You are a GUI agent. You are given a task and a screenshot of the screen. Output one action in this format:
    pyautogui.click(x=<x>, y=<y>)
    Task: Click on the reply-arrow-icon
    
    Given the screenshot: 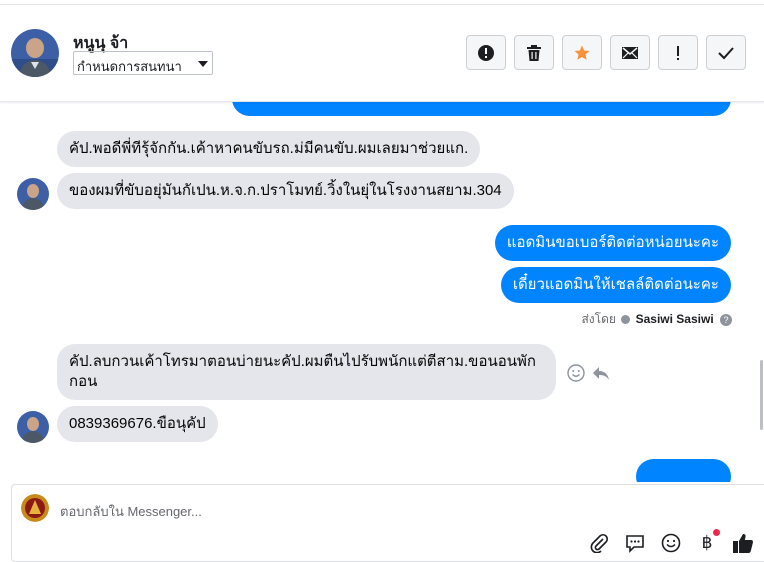 What is the action you would take?
    pyautogui.click(x=601, y=375)
    